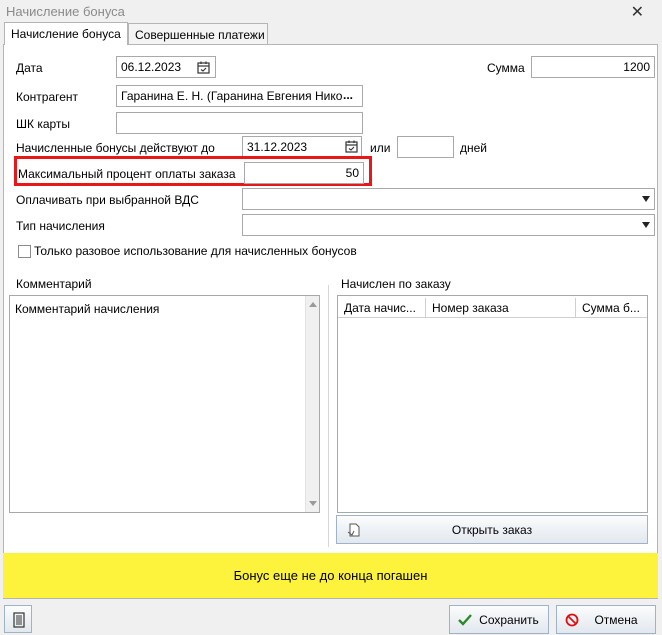  Describe the element at coordinates (331, 11) in the screenshot. I see `title-bar: Начисление бонуса ✕` at that location.